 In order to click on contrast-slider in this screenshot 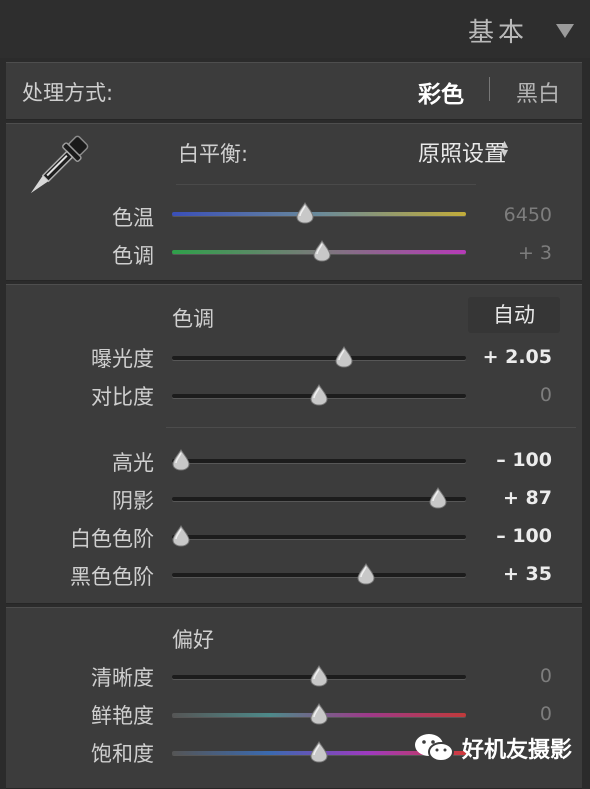, I will do `click(319, 396)`.